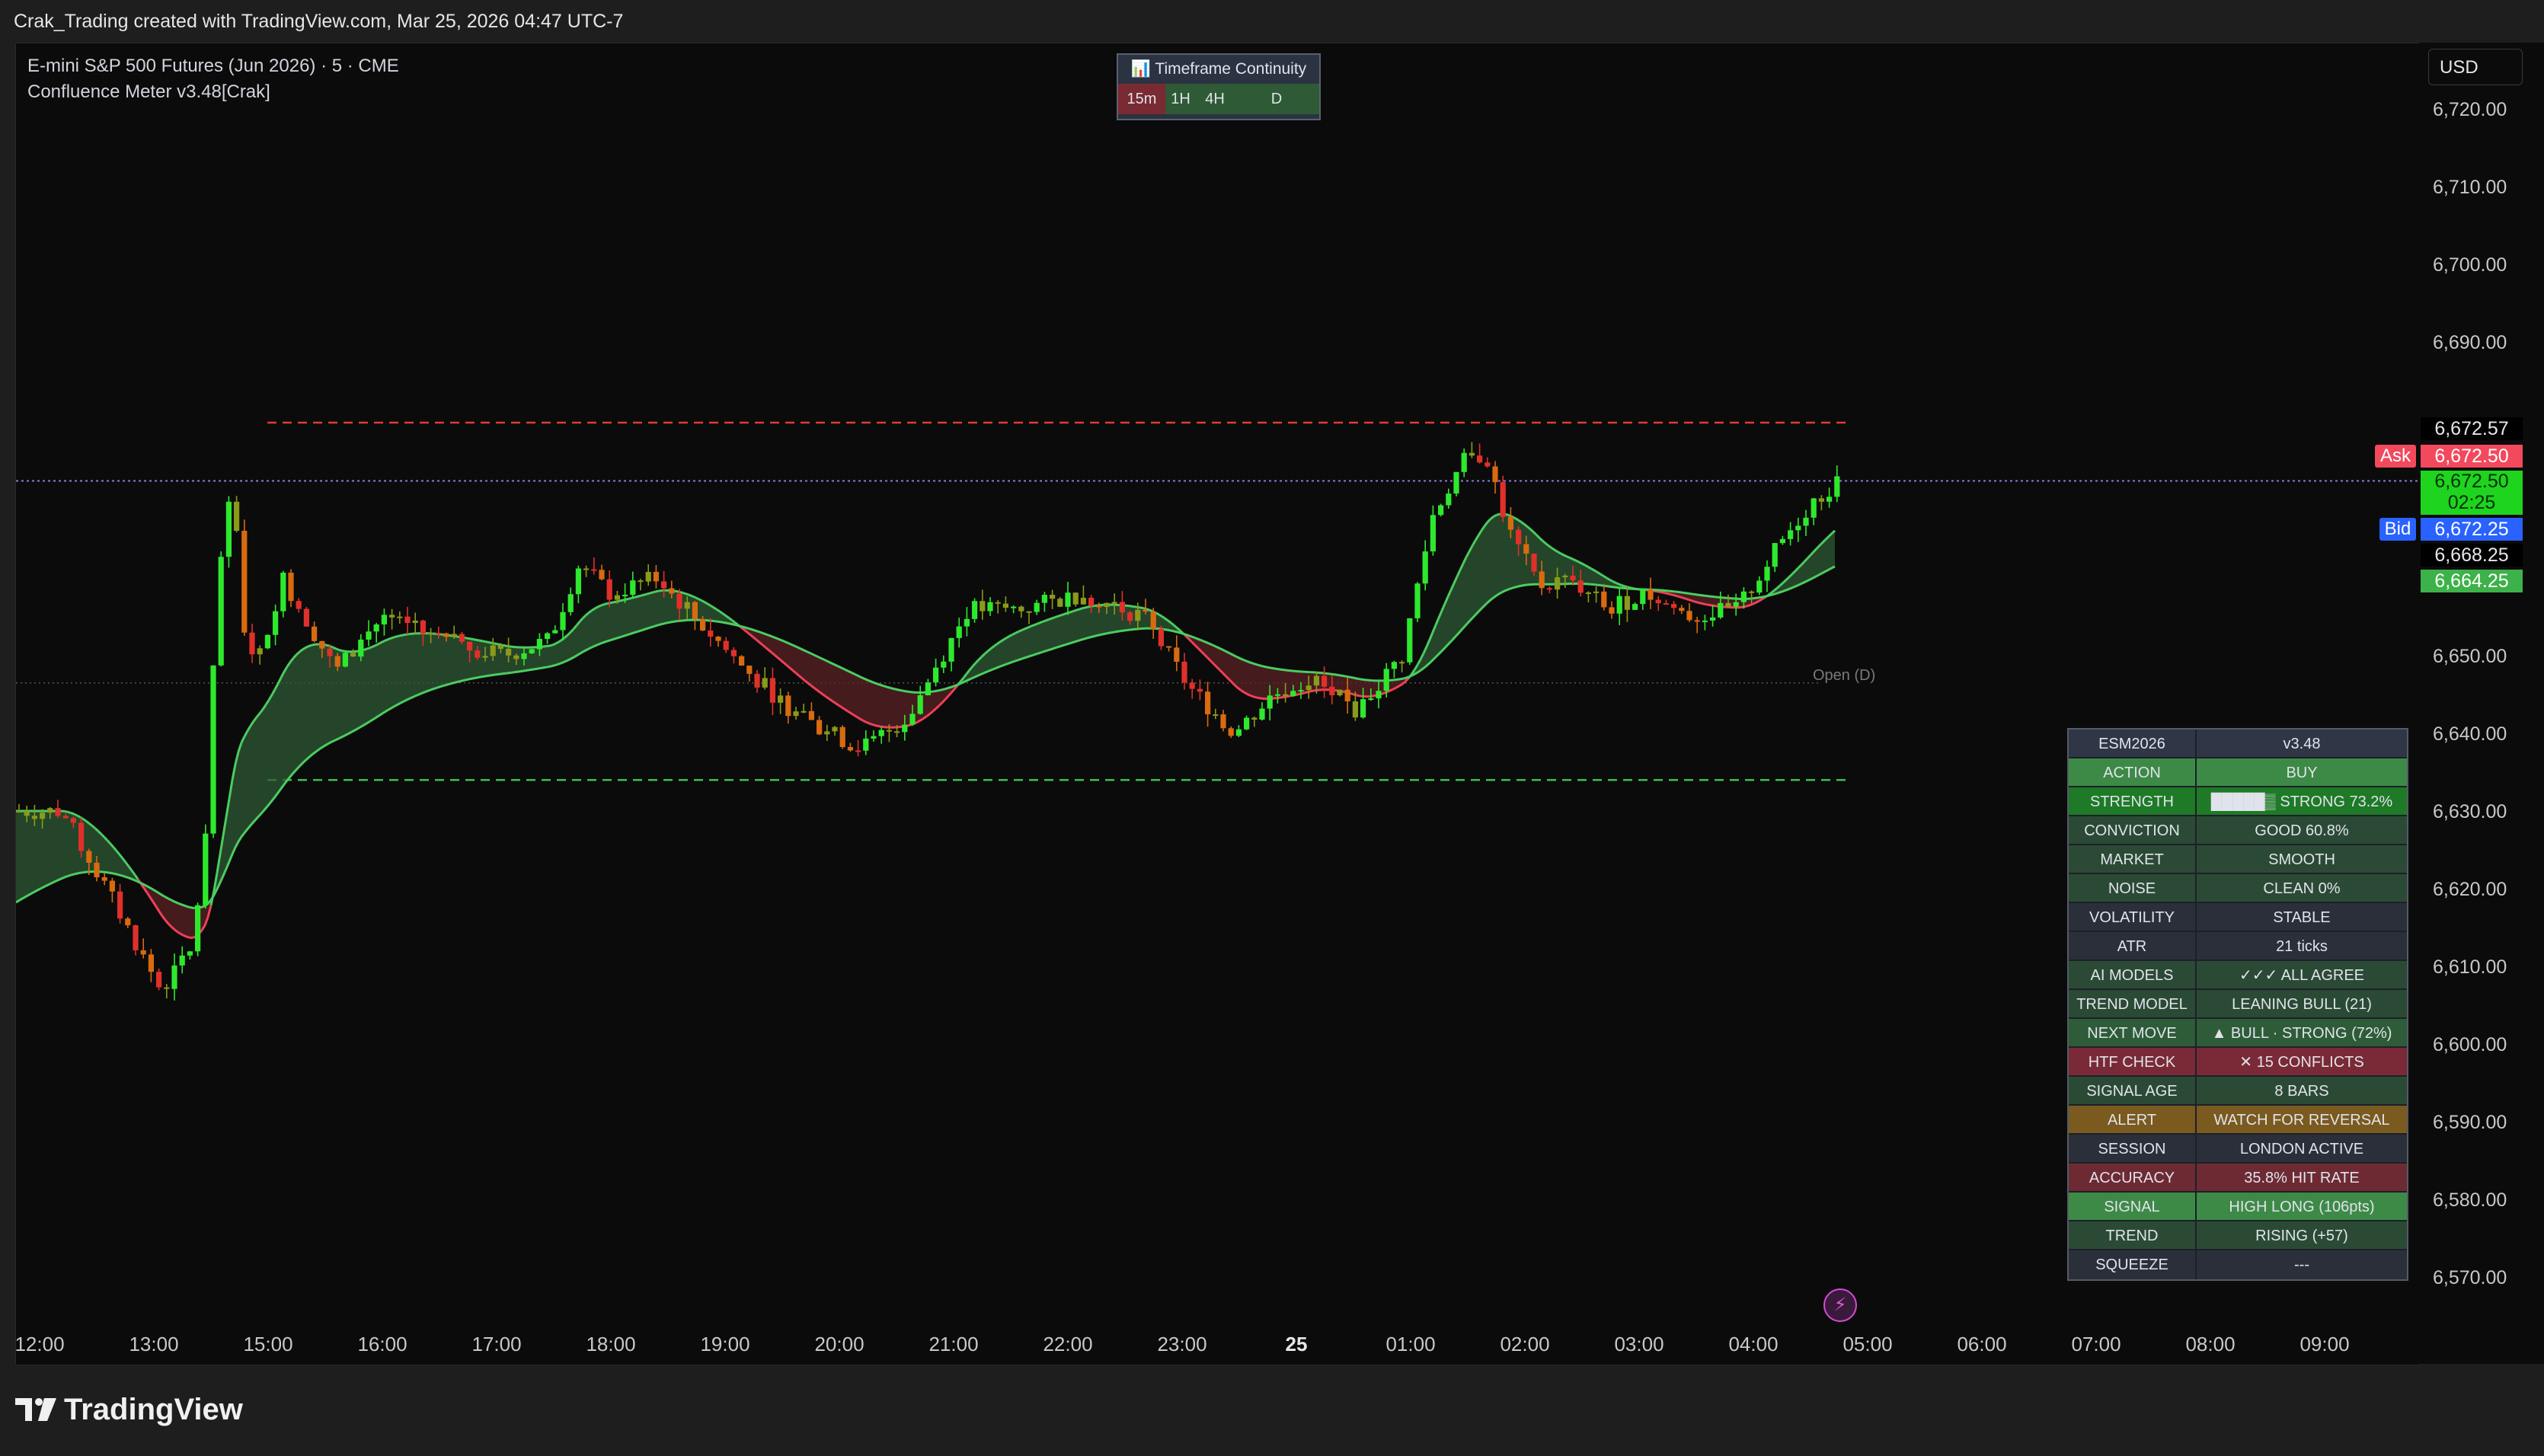  I want to click on dashboard-value: 8 BARS, so click(2302, 1090).